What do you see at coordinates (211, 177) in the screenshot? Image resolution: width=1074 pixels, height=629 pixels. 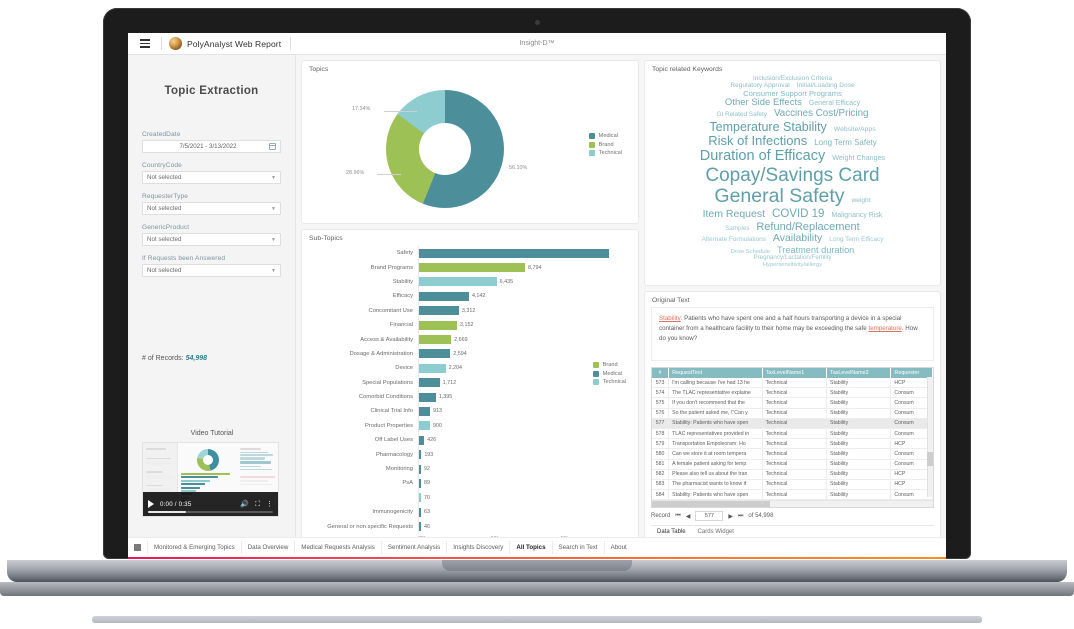 I see `countrycode-select: Not selected ▼` at bounding box center [211, 177].